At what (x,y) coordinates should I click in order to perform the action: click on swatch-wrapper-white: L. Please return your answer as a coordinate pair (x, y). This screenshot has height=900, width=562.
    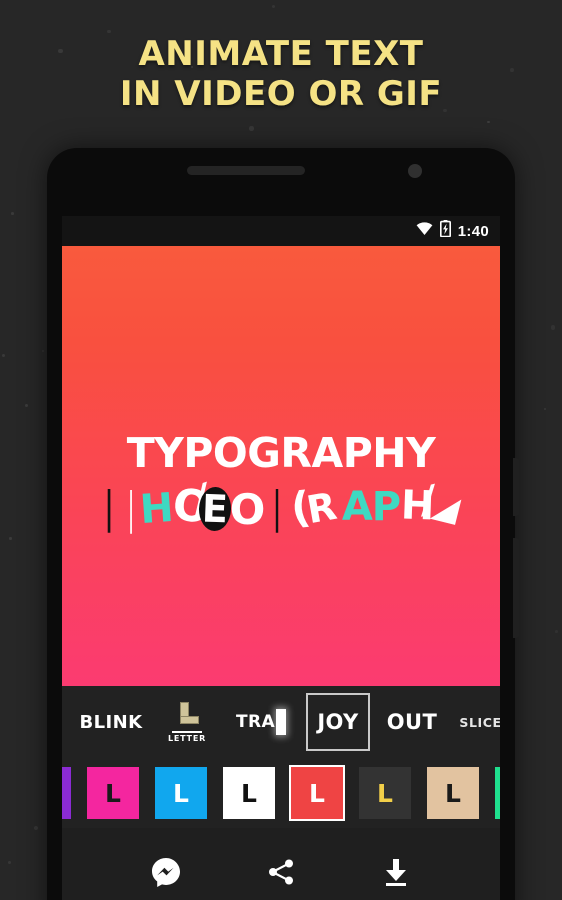
    Looking at the image, I should click on (249, 793).